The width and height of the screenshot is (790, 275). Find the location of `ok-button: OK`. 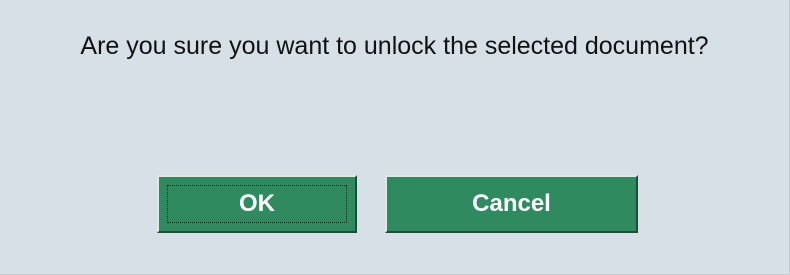

ok-button: OK is located at coordinates (257, 204).